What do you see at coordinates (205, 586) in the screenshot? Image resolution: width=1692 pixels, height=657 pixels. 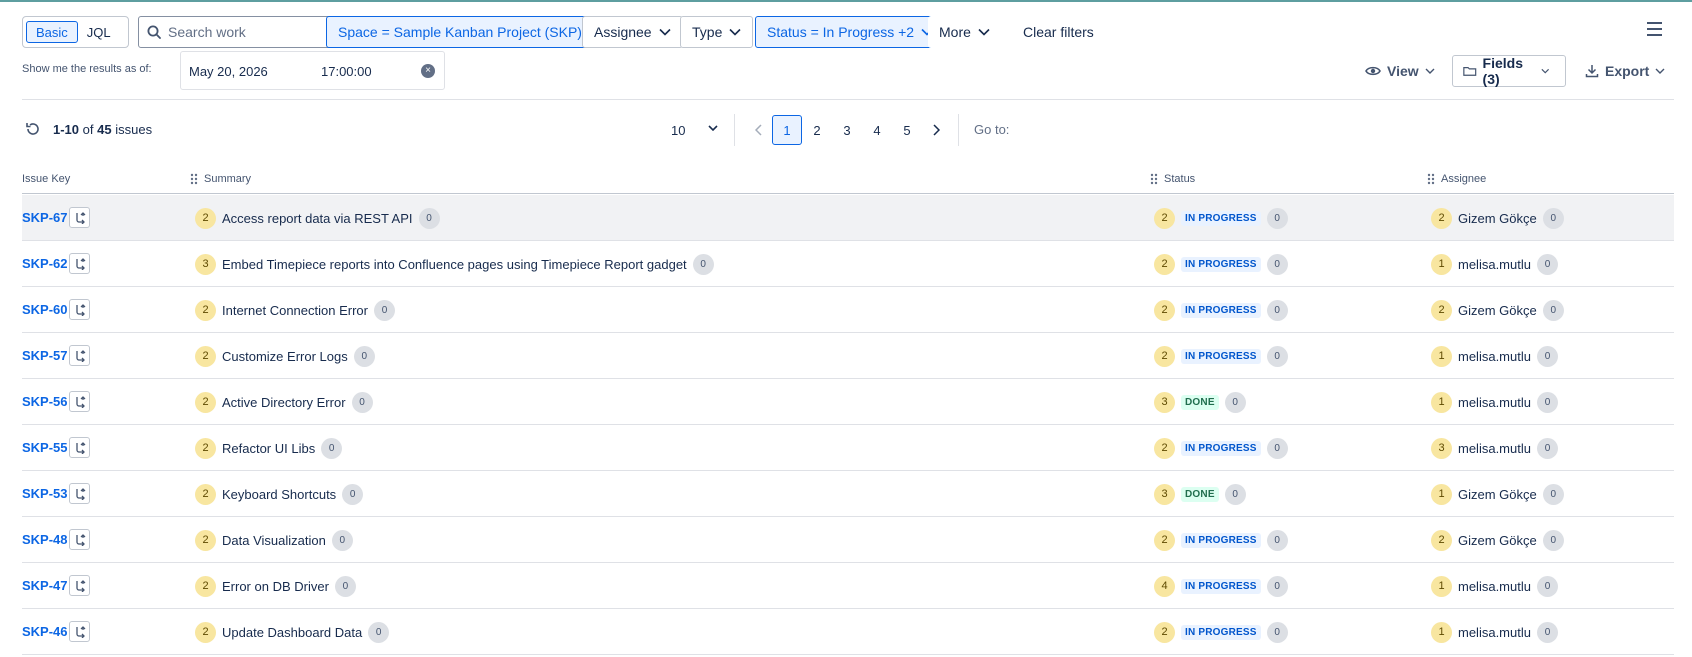 I see `summary-count-badge: 2` at bounding box center [205, 586].